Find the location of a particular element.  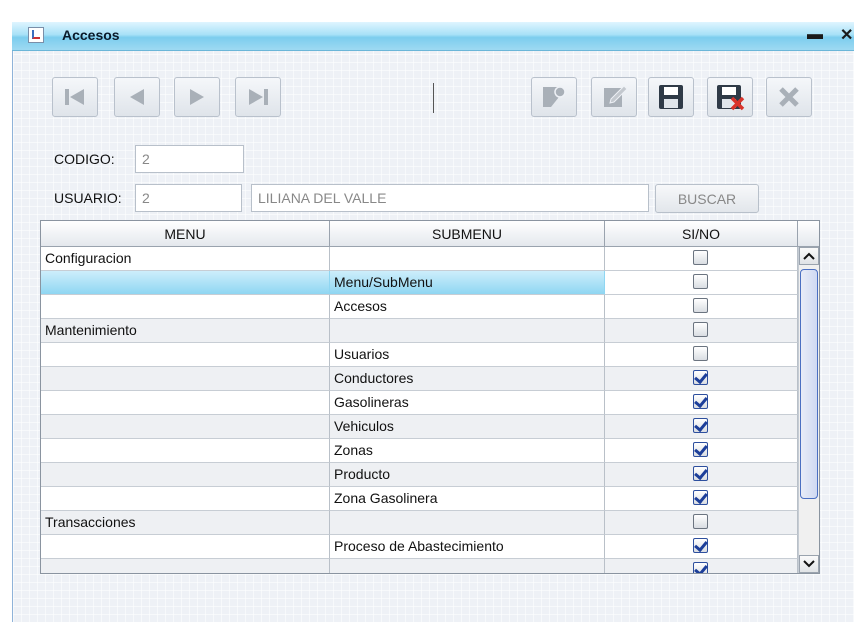

table-row: Menu/SubMenu is located at coordinates (419, 283).